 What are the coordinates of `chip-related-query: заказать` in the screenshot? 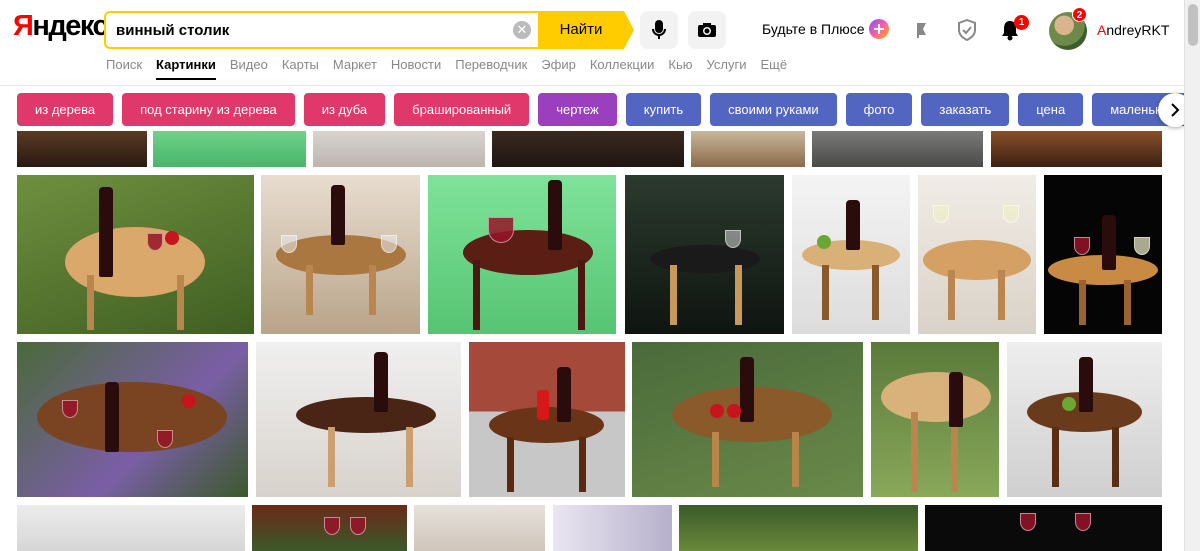 It's located at (965, 109).